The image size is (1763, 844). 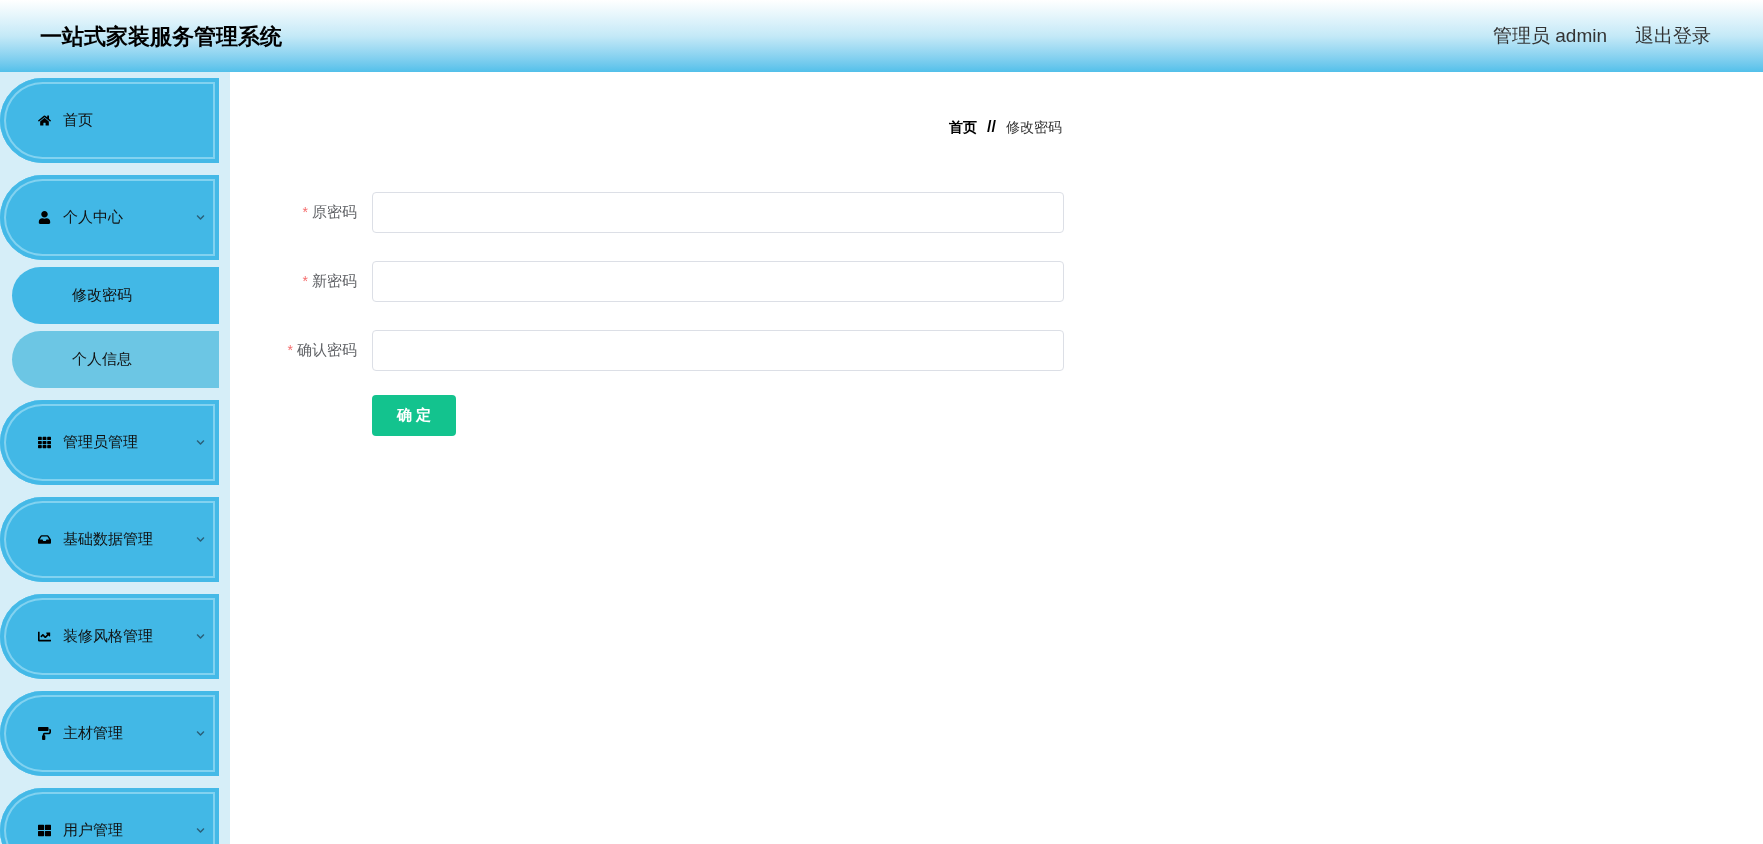 What do you see at coordinates (44, 830) in the screenshot?
I see `four-squares-icon` at bounding box center [44, 830].